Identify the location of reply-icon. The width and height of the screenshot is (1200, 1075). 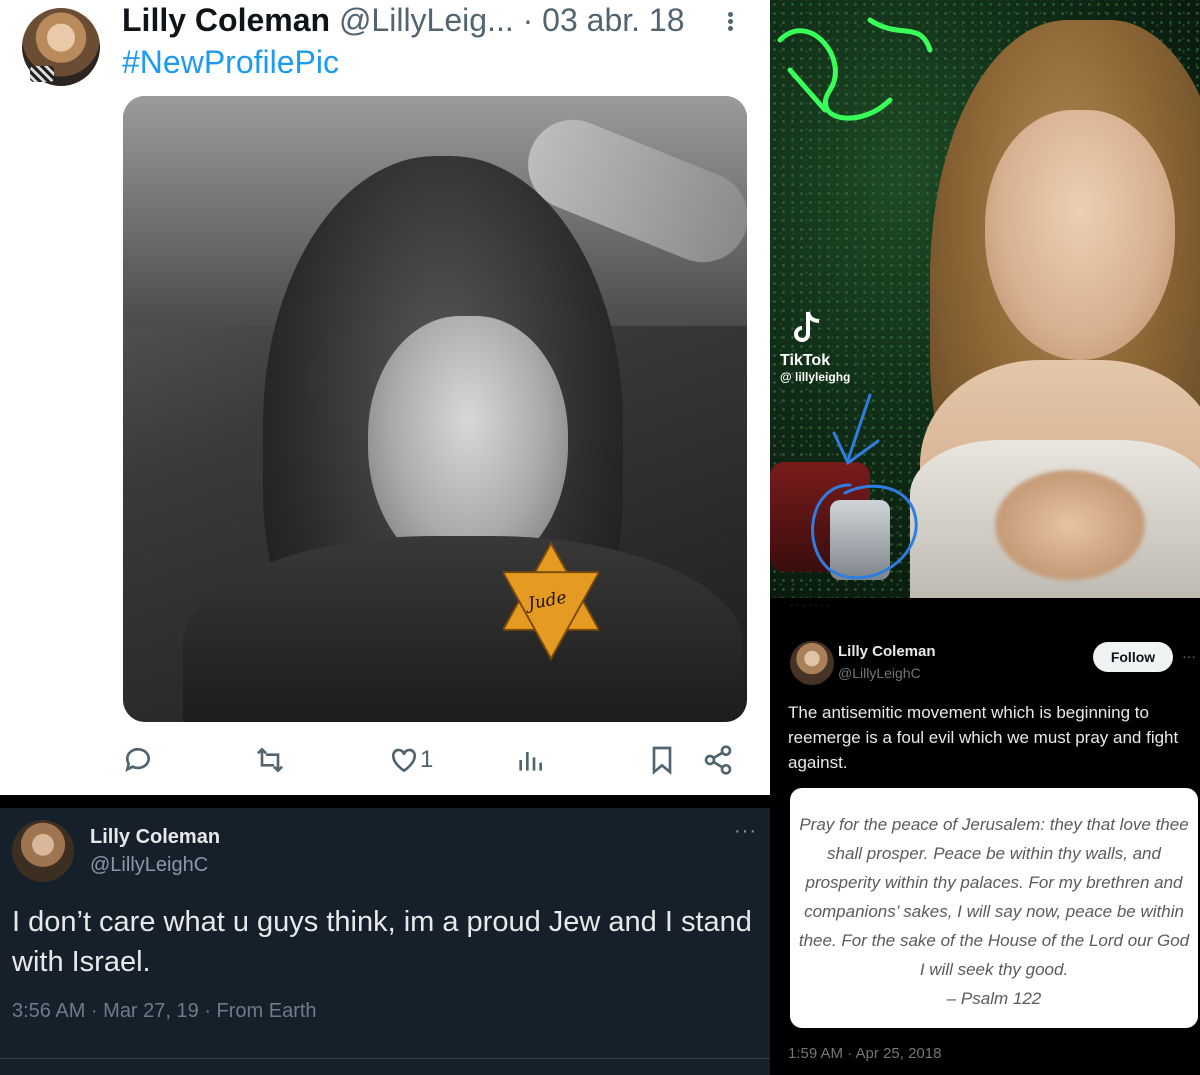
(137, 759).